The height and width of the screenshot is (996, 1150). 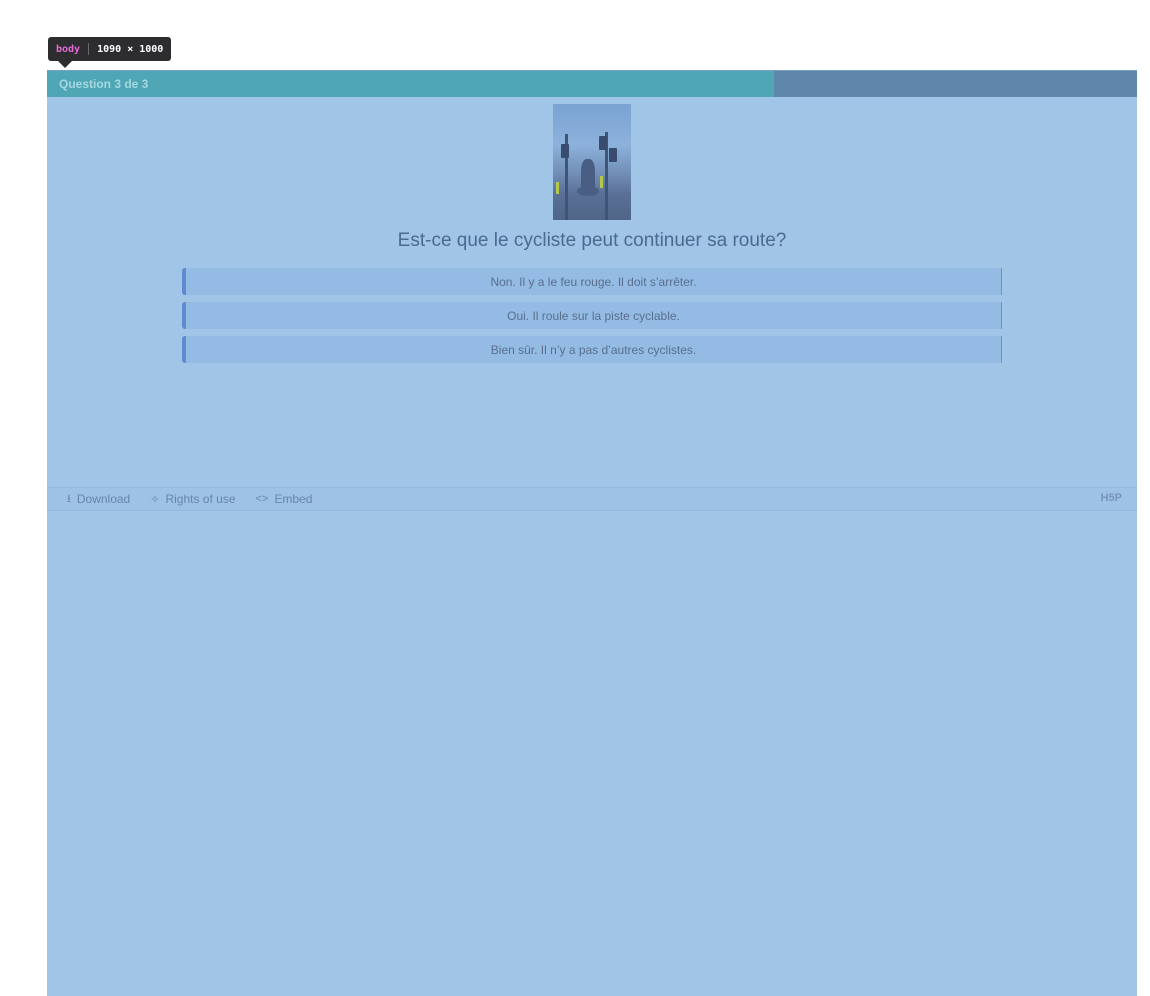 I want to click on answer-option-2: Oui. Il roule sur la piste cyclable., so click(x=592, y=315).